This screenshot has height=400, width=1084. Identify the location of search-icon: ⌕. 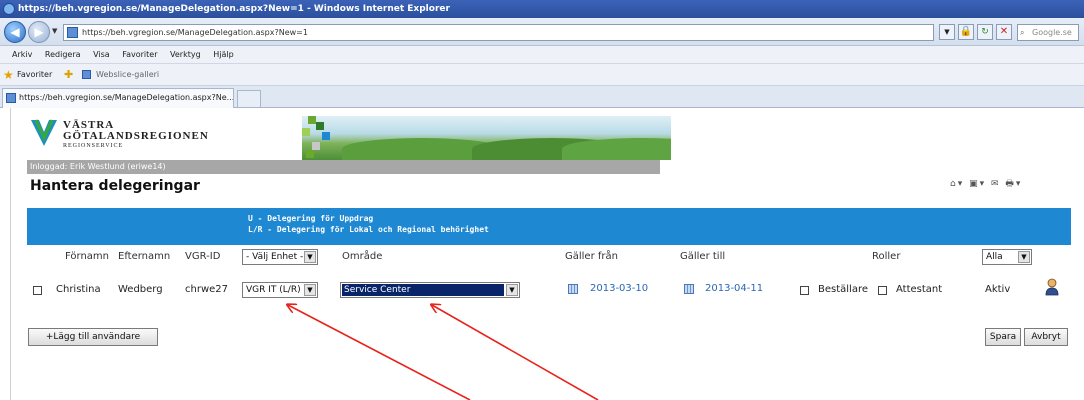
(1022, 32).